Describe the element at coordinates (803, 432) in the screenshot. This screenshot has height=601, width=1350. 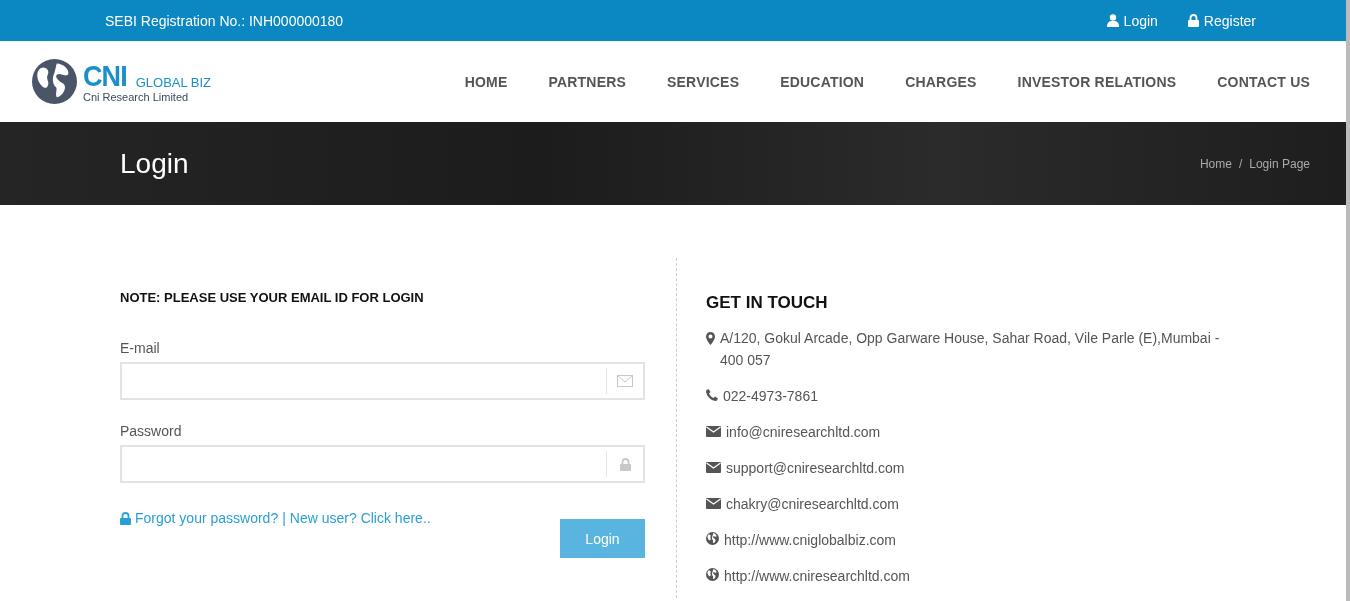
I see `email-address: info@cniresearchltd.com` at that location.